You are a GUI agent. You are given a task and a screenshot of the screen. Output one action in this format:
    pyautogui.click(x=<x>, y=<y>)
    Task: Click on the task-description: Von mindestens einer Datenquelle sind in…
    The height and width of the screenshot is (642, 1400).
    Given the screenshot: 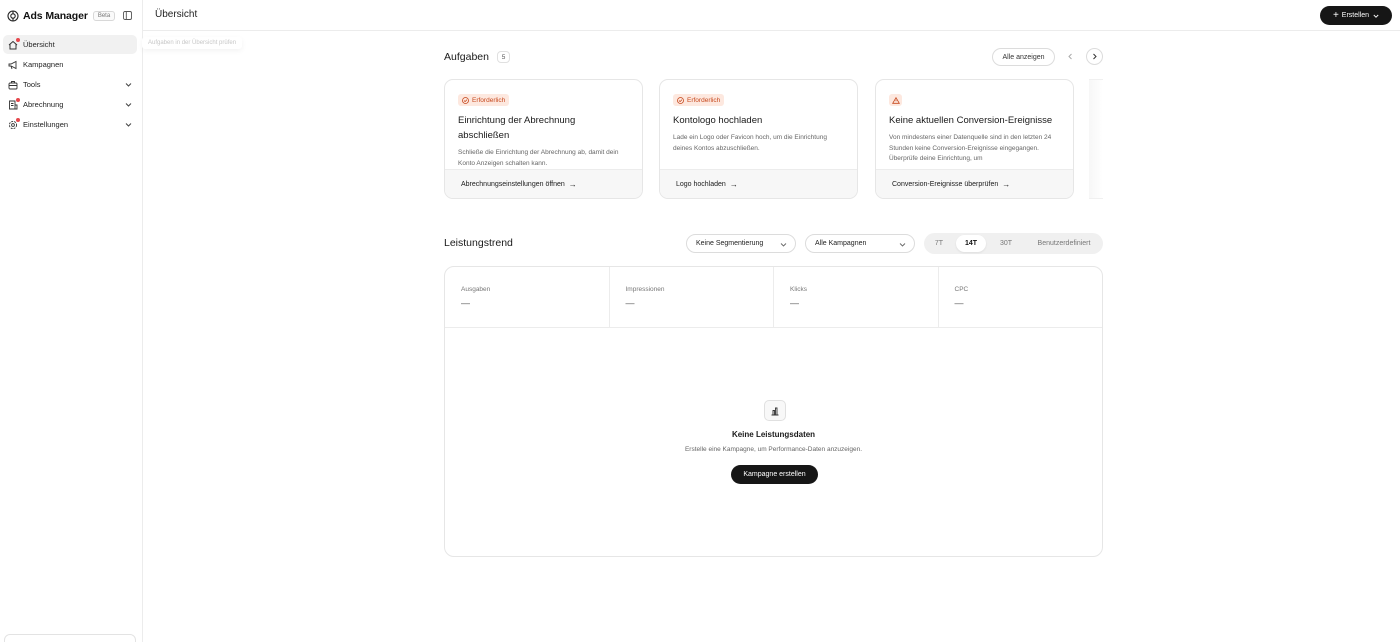 What is the action you would take?
    pyautogui.click(x=970, y=148)
    